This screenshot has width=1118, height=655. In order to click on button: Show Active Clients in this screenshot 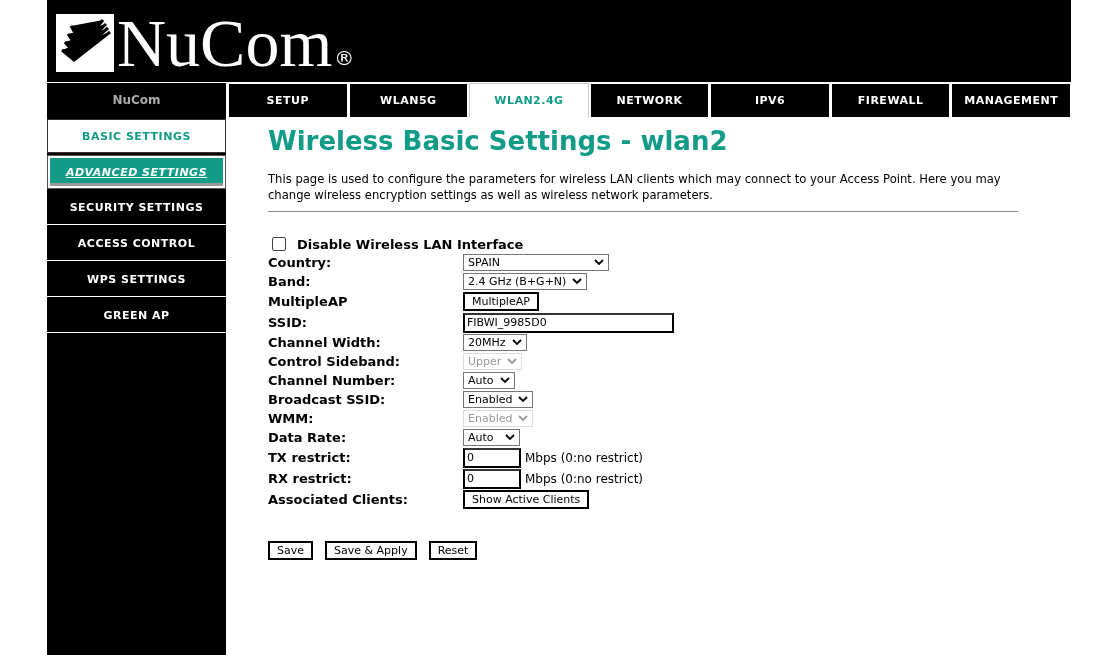, I will do `click(526, 499)`.